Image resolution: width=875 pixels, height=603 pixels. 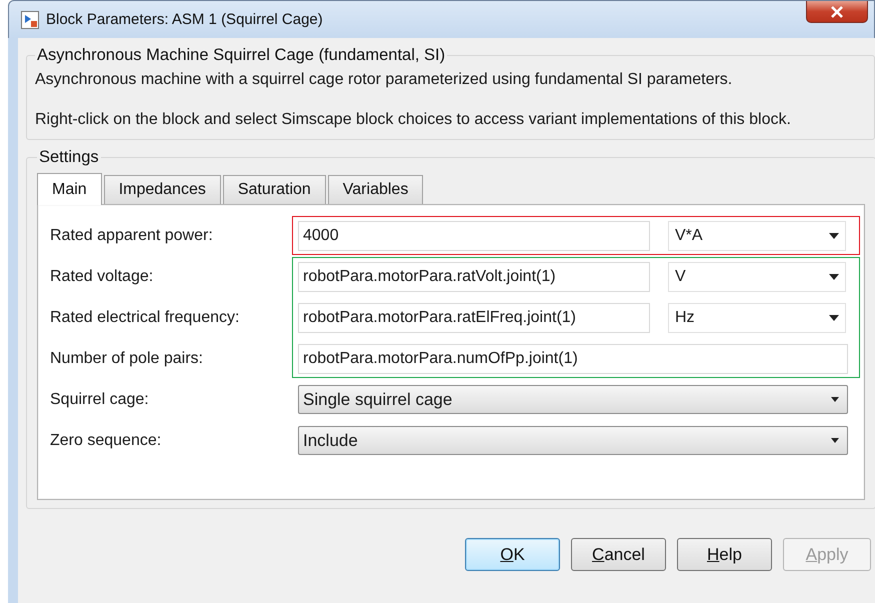 I want to click on dialog-button: Cancel, so click(x=618, y=554).